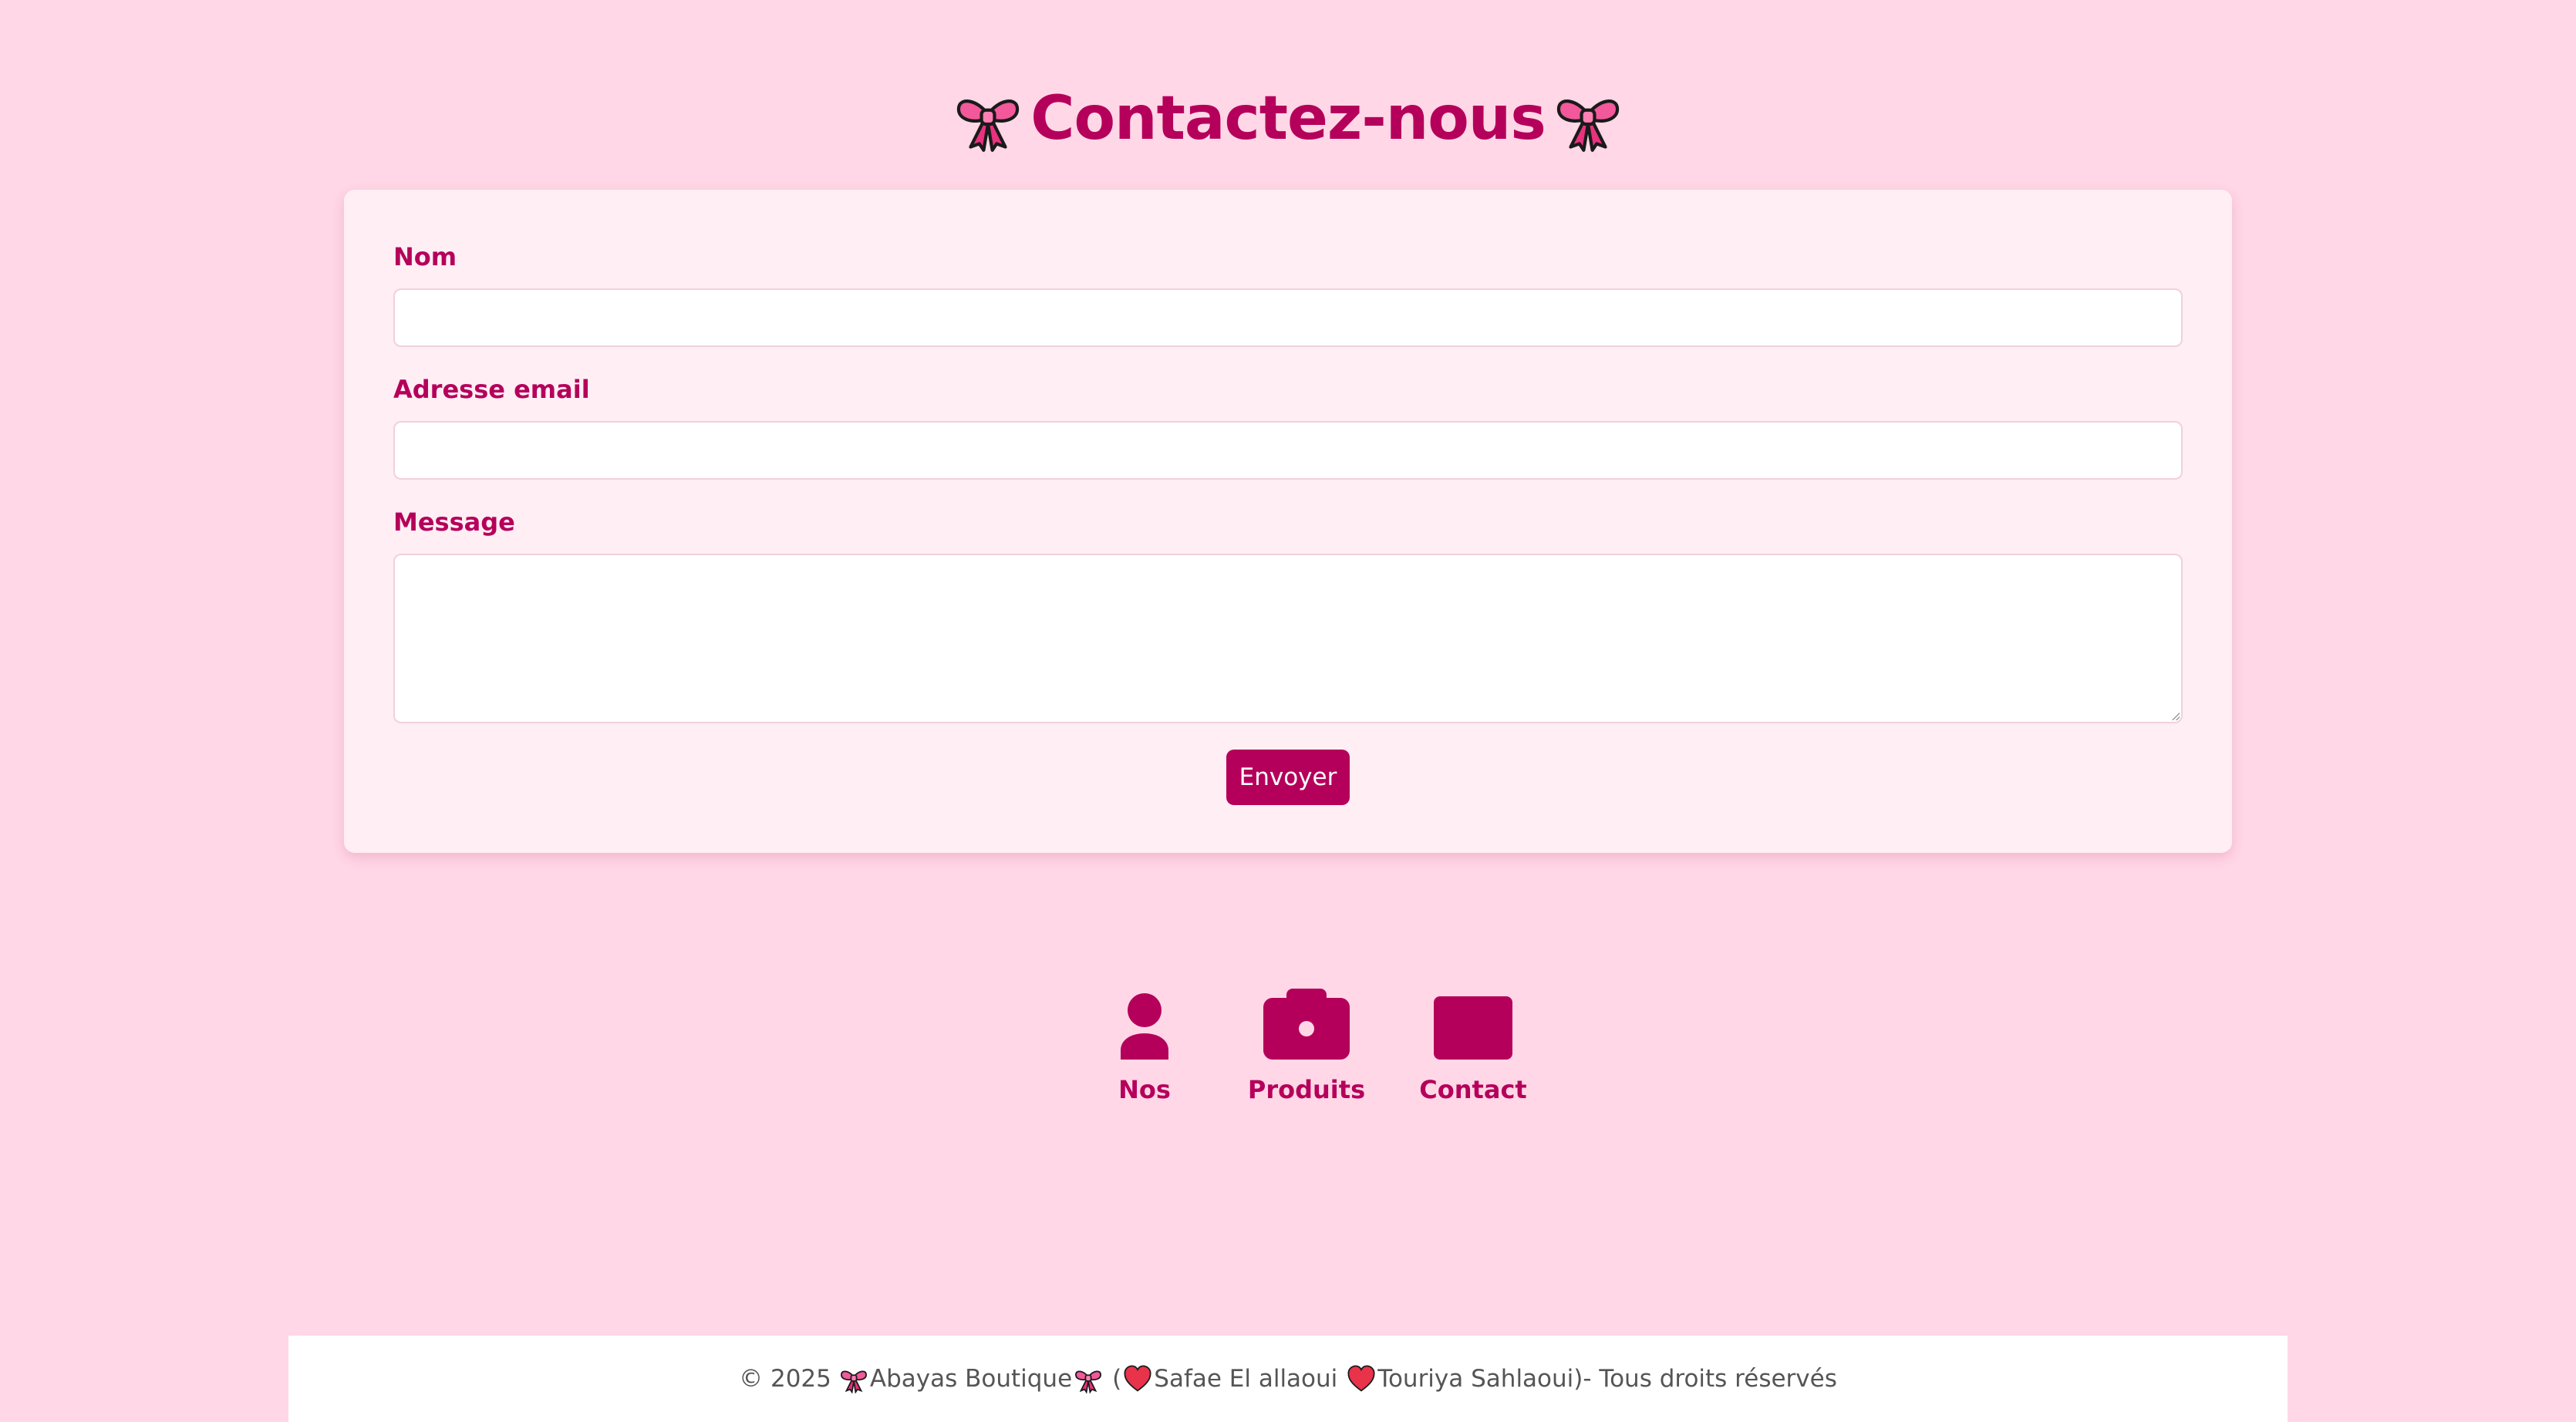 The height and width of the screenshot is (1422, 2576). I want to click on author-1: Safae El allaoui, so click(1246, 1379).